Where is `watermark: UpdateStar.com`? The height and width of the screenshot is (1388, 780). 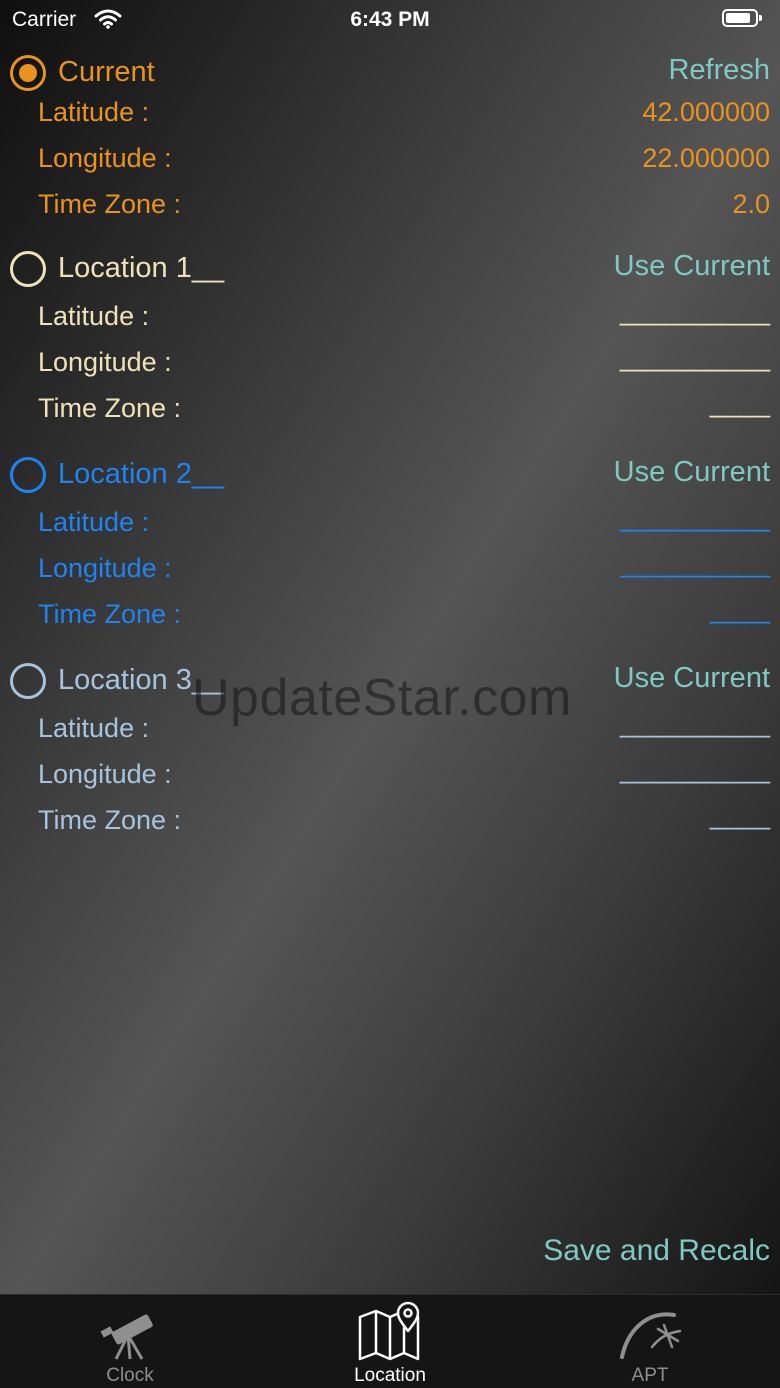 watermark: UpdateStar.com is located at coordinates (382, 698).